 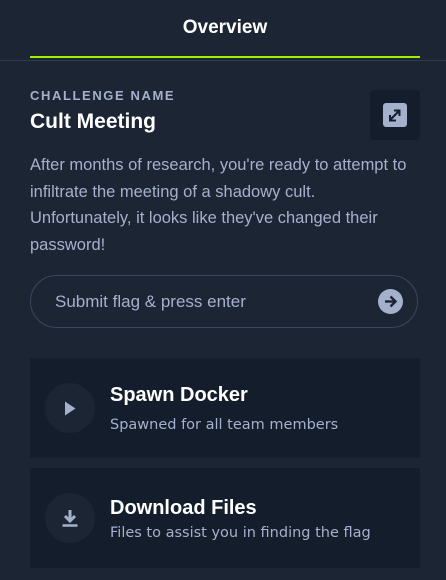 I want to click on flag-input, so click(x=215, y=301).